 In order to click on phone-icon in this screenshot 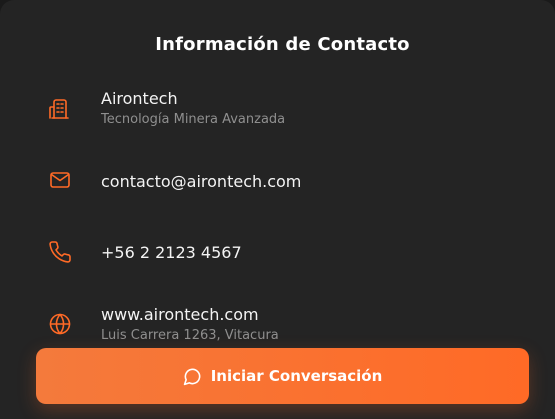, I will do `click(60, 252)`.